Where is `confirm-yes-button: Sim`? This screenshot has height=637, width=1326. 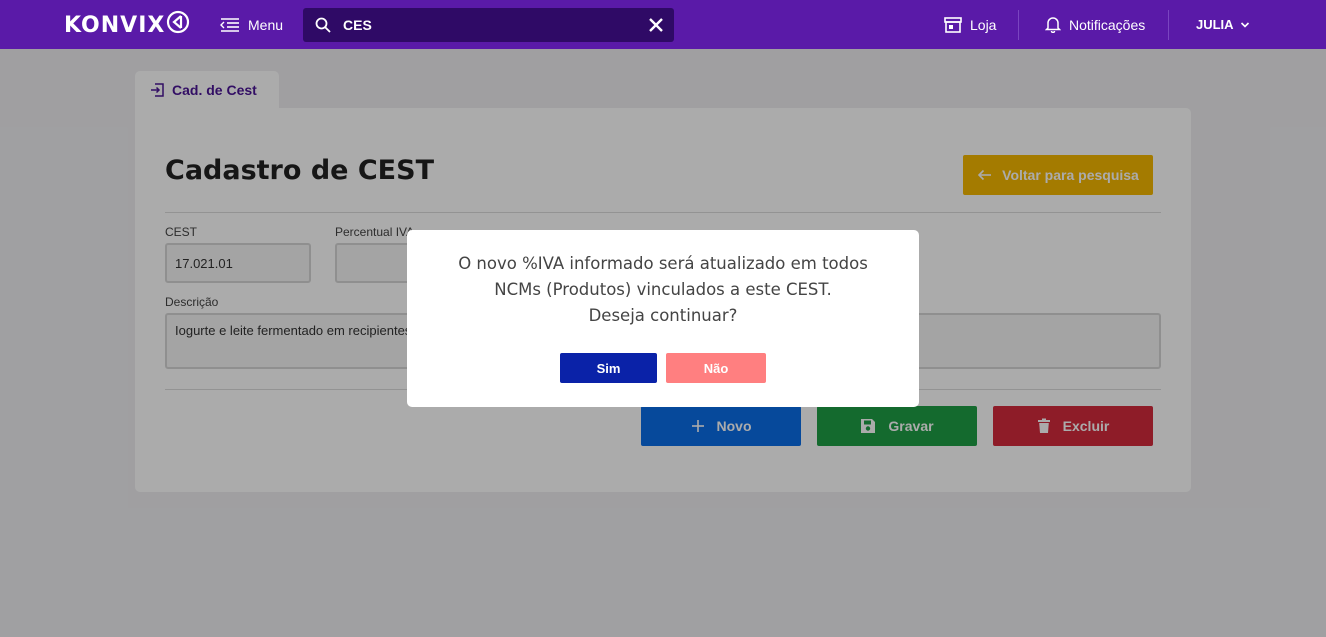
confirm-yes-button: Sim is located at coordinates (608, 368).